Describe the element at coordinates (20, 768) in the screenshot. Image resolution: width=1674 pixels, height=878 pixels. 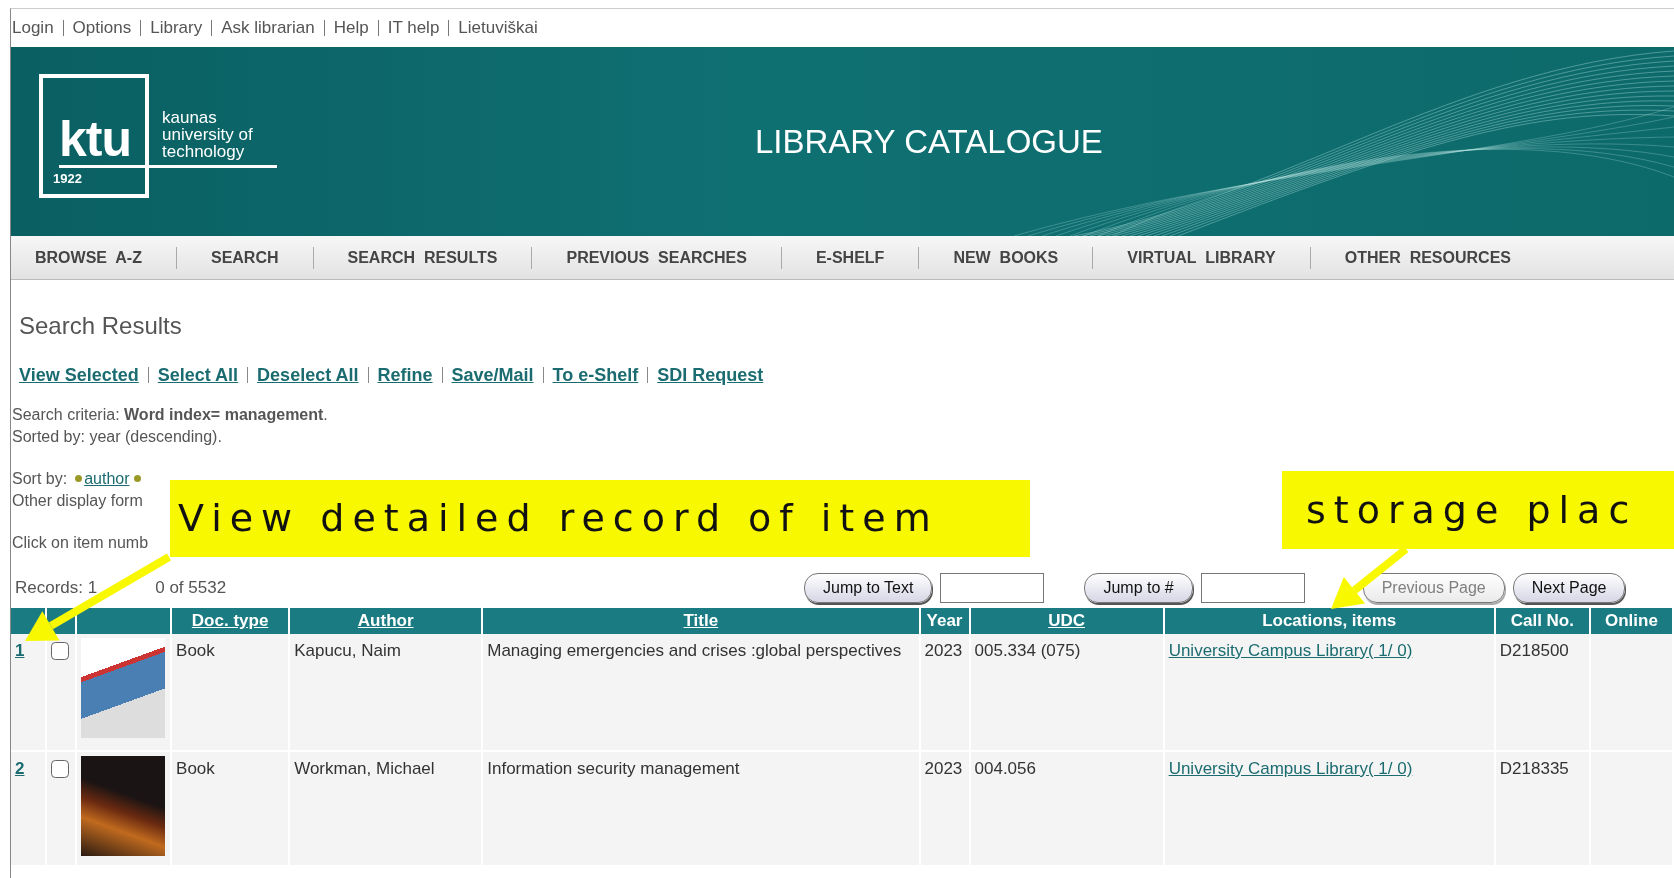
I see `record-number-link: 2` at that location.